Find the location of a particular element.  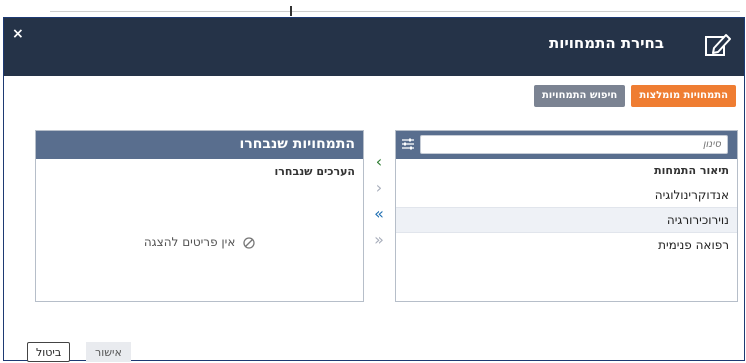

tab-recommended: התמחויות מומלצות is located at coordinates (683, 96).